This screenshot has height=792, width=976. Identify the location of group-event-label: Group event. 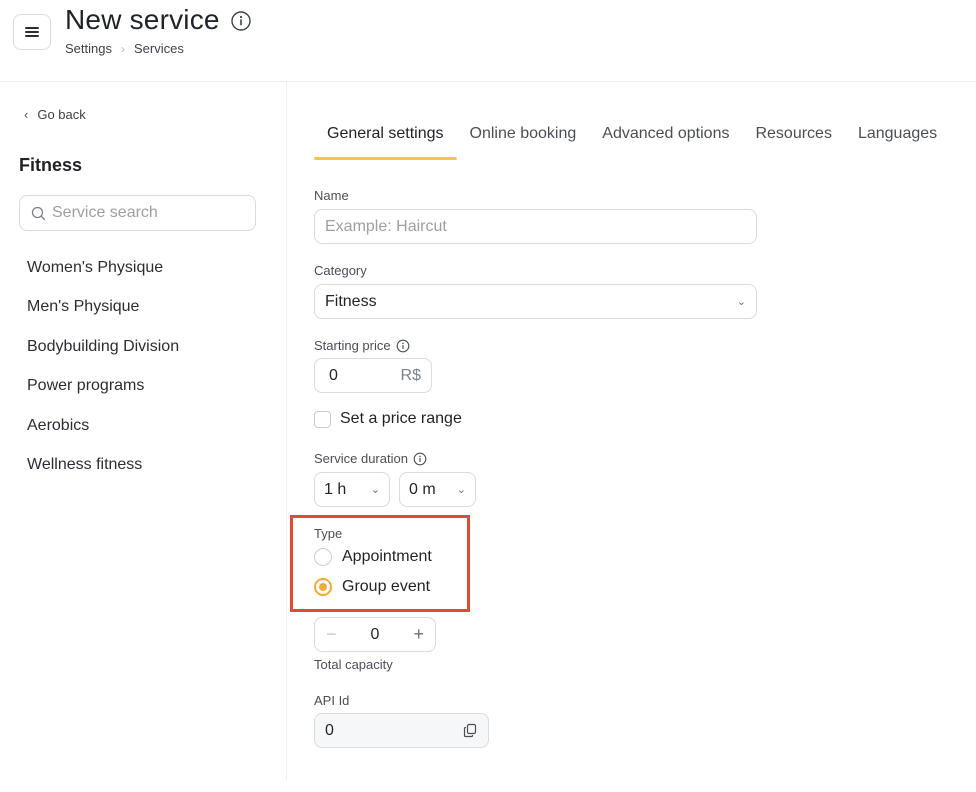
(386, 586).